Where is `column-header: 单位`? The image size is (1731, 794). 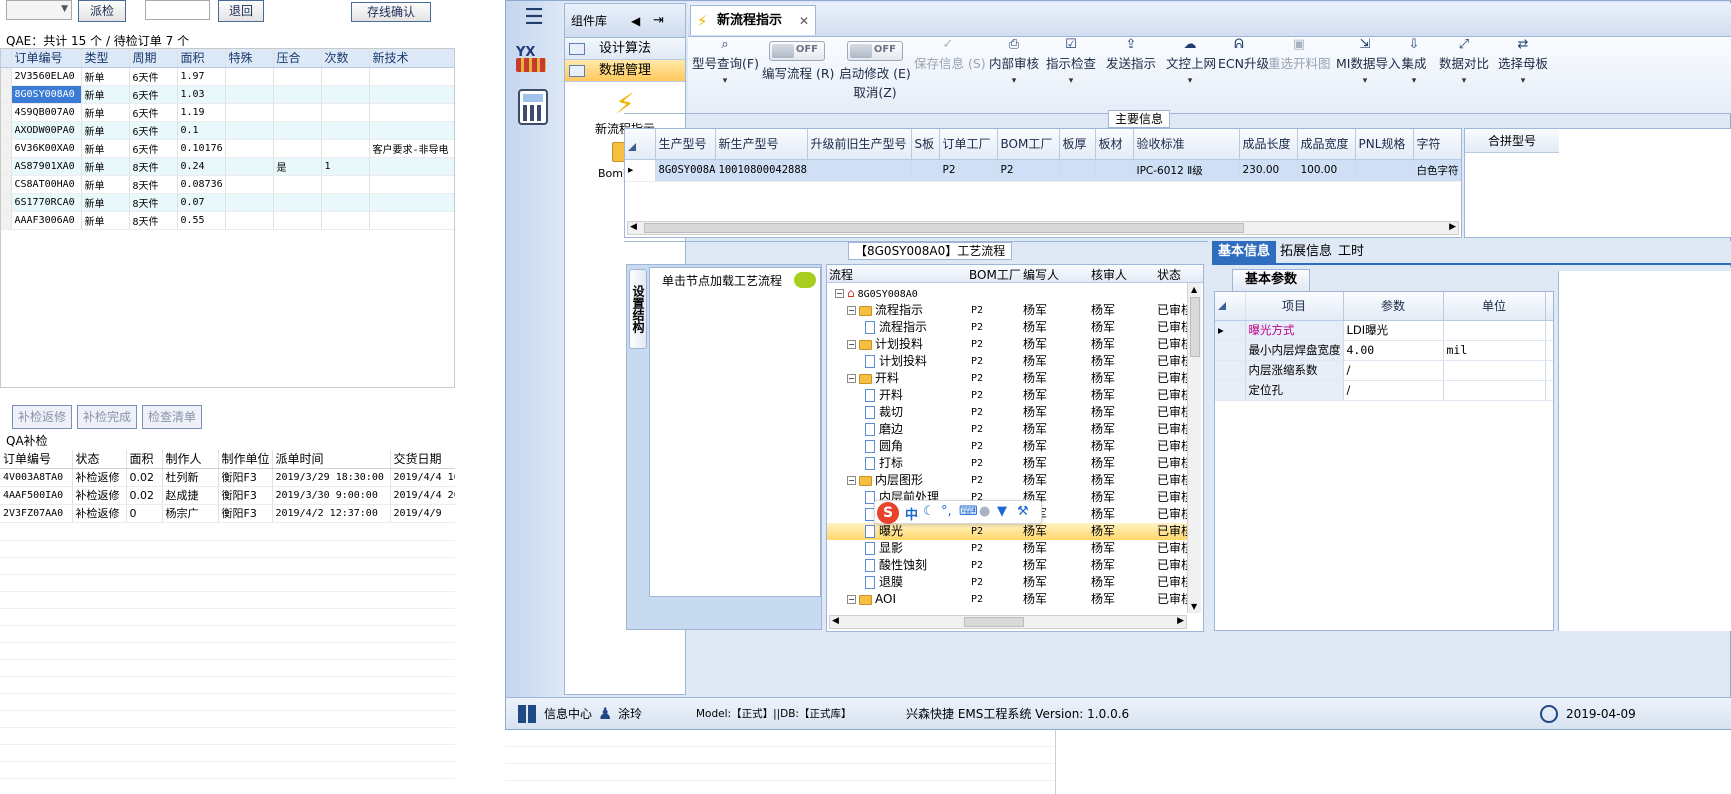 column-header: 单位 is located at coordinates (1494, 306).